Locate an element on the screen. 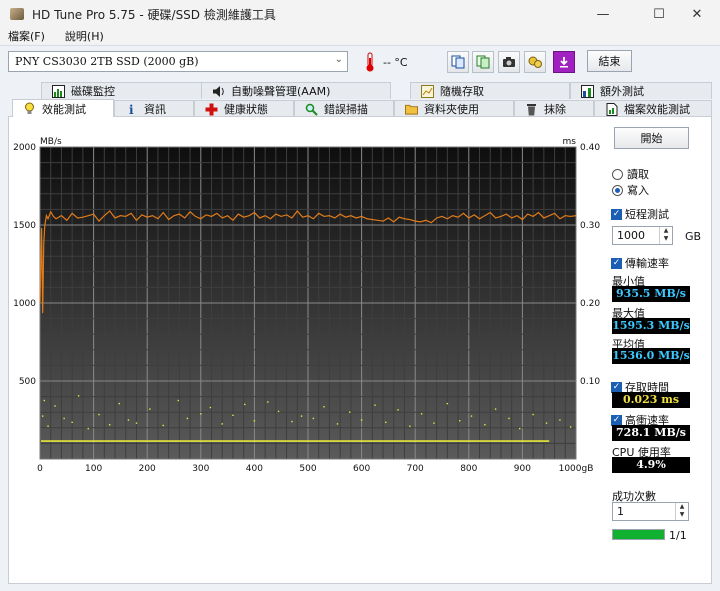 This screenshot has height=591, width=720. chevron-down-icon: ⌄ is located at coordinates (338, 59).